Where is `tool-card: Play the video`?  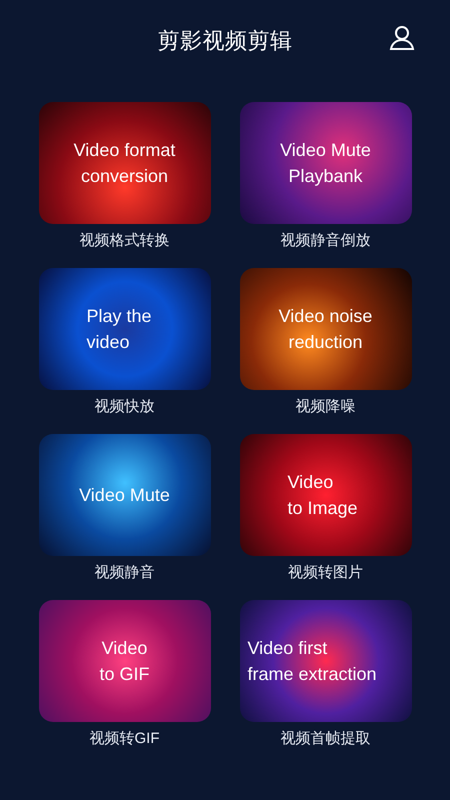
tool-card: Play the video is located at coordinates (124, 329).